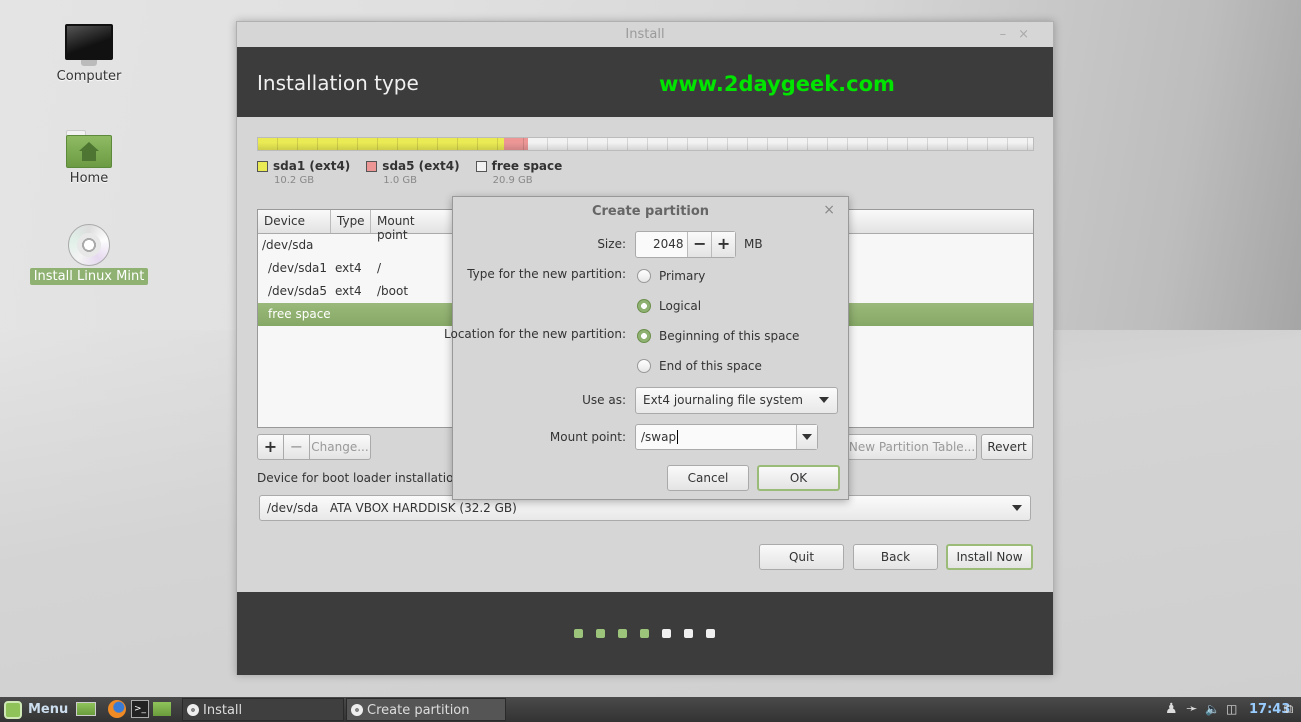  What do you see at coordinates (312, 166) in the screenshot?
I see `legend-name: sda1 (ext4)` at bounding box center [312, 166].